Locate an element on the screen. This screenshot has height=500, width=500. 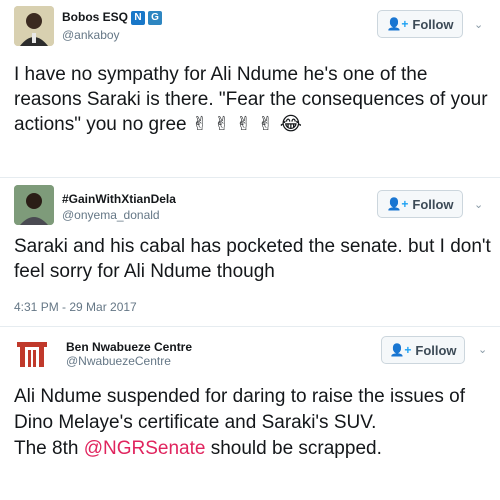
badge-g: G is located at coordinates (155, 17).